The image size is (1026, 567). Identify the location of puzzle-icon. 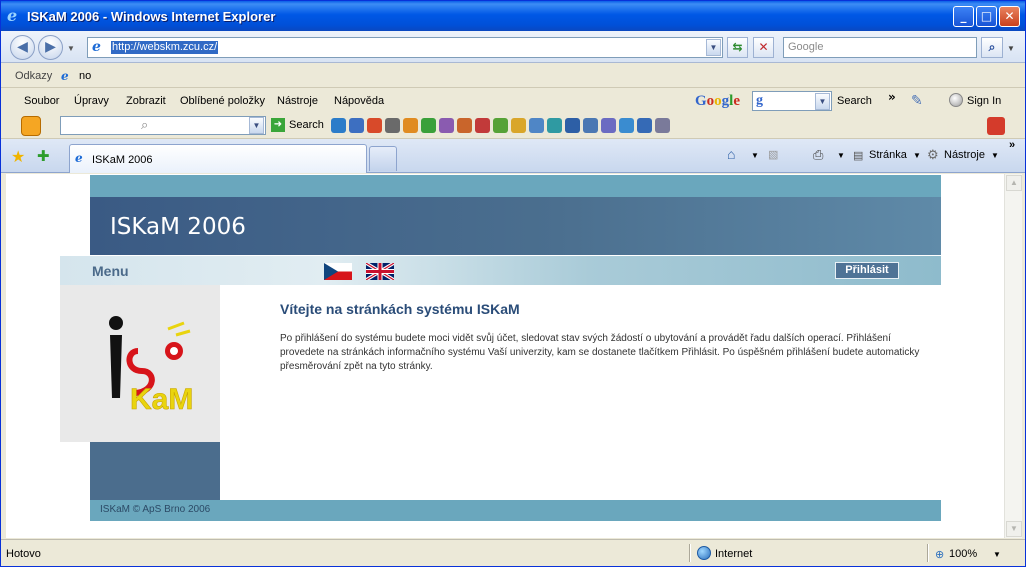
(446, 125).